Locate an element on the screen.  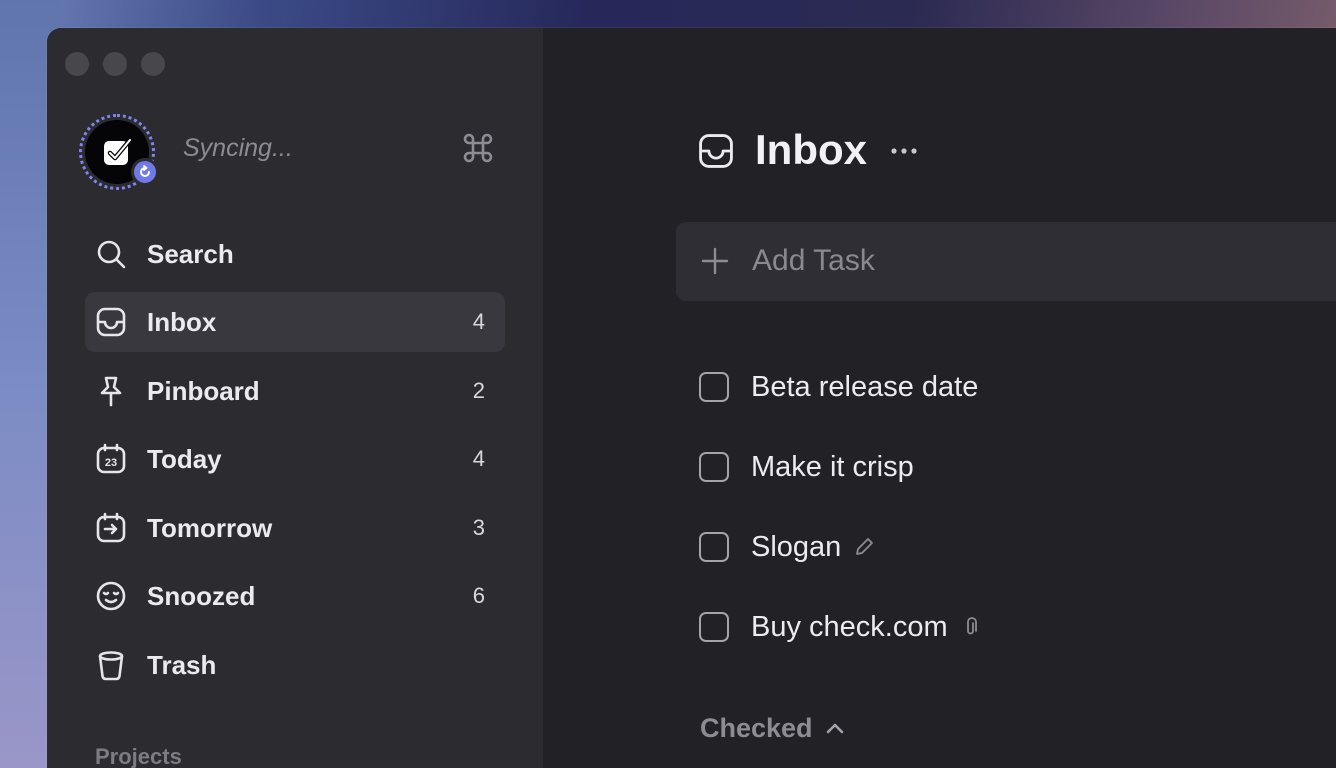
sidebar-item-count: 3 is located at coordinates (478, 527).